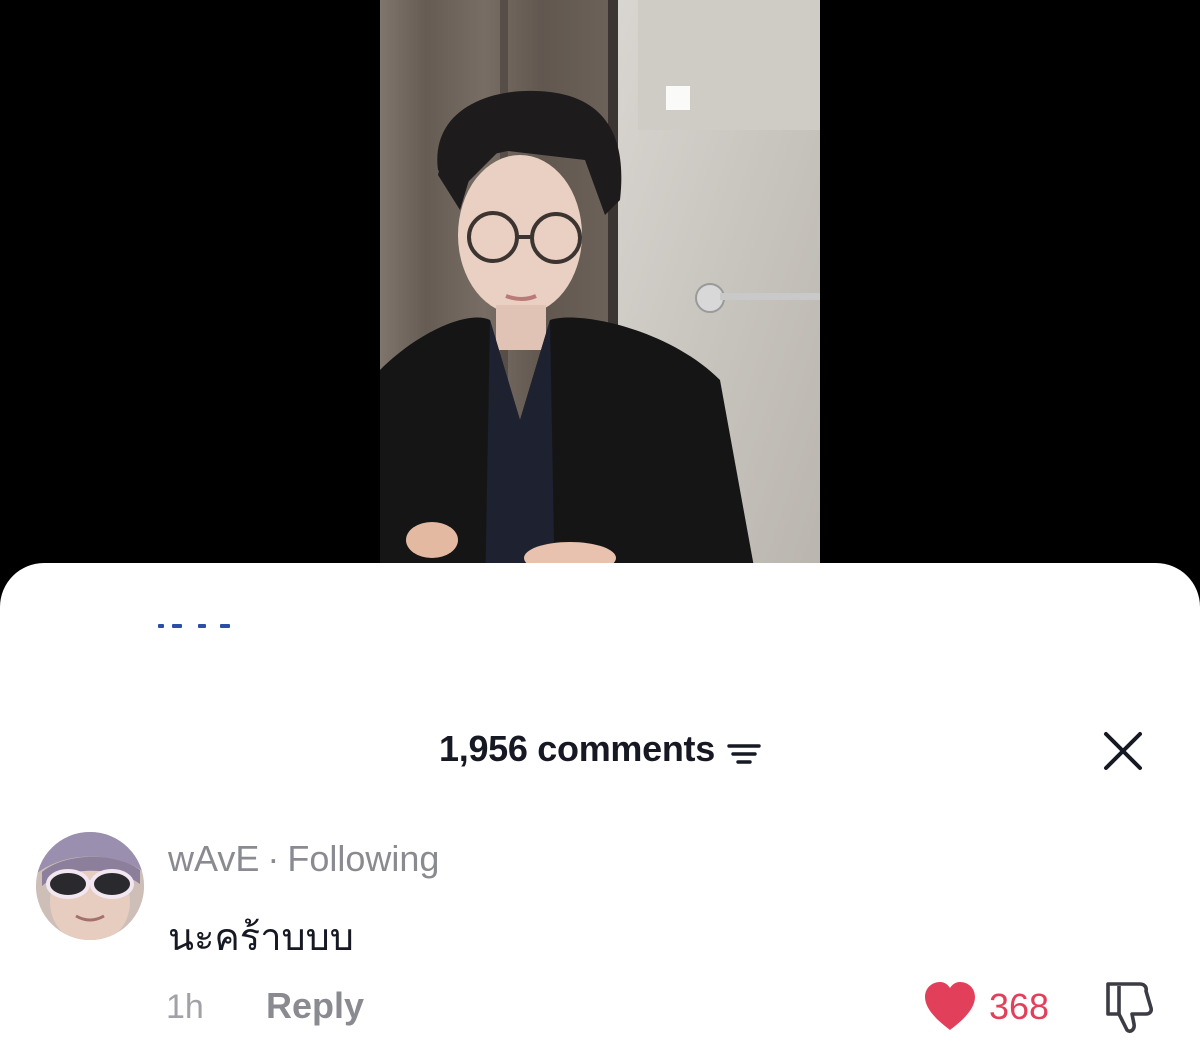 The width and height of the screenshot is (1200, 1057). I want to click on reply-button: Reply, so click(315, 1006).